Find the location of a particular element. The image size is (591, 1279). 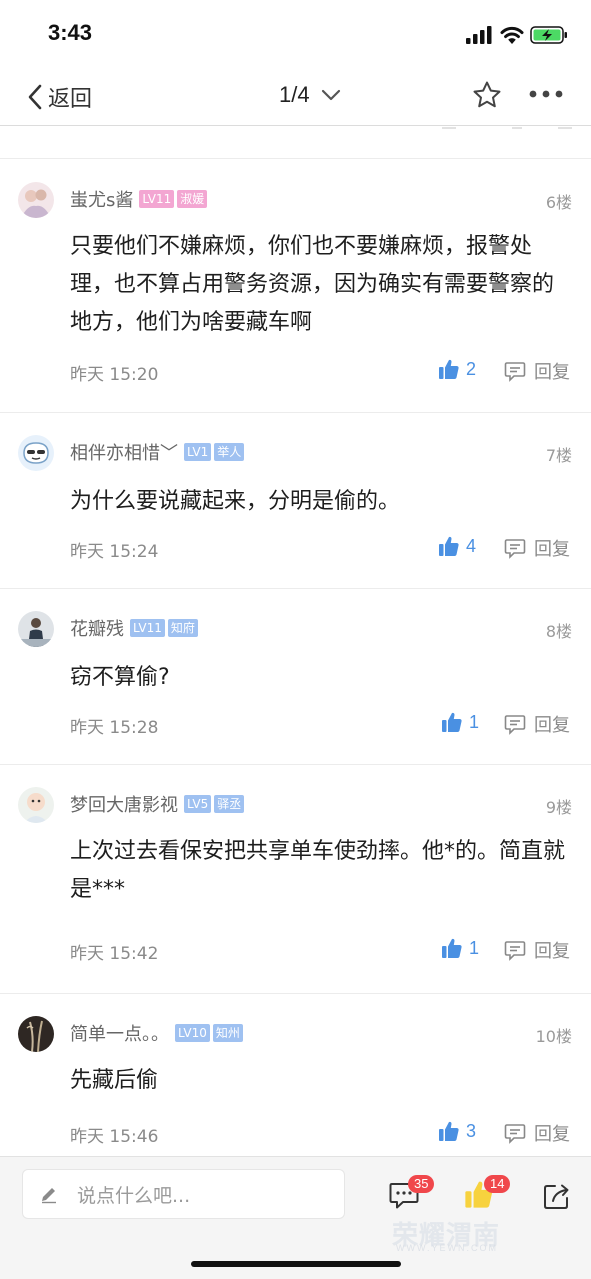

comment-text: 为什么要说藏起来，分明是偷的。 is located at coordinates (235, 501).